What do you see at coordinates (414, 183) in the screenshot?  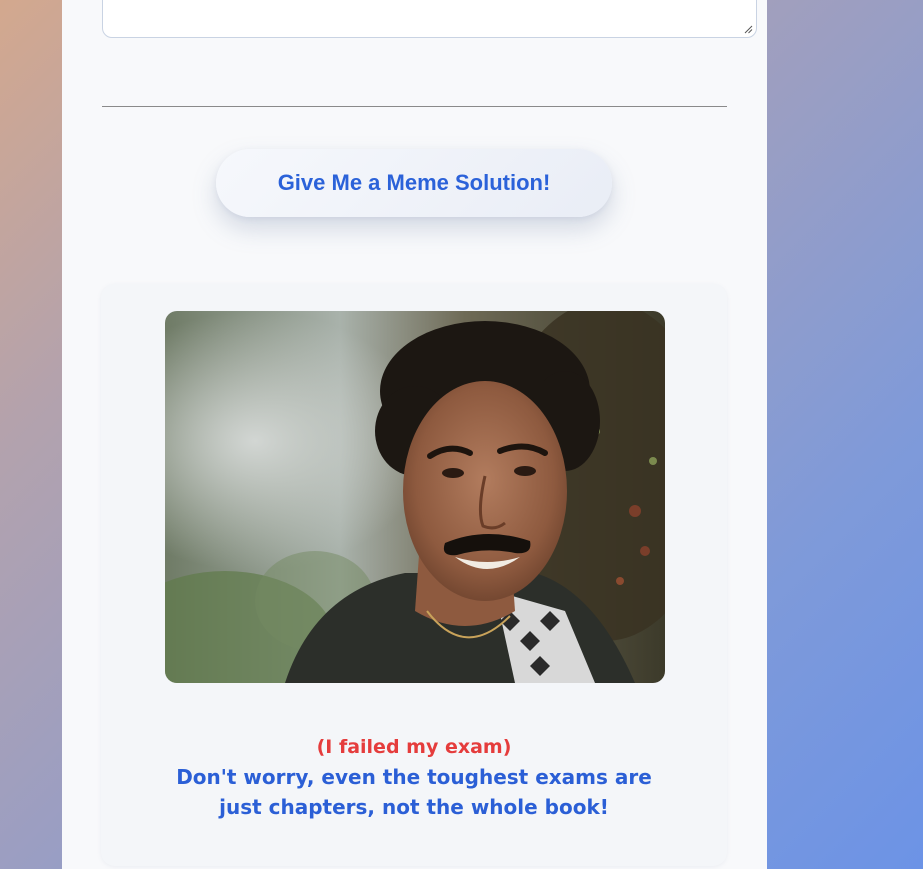 I see `meme-solution-button: Give Me a Meme Solution!` at bounding box center [414, 183].